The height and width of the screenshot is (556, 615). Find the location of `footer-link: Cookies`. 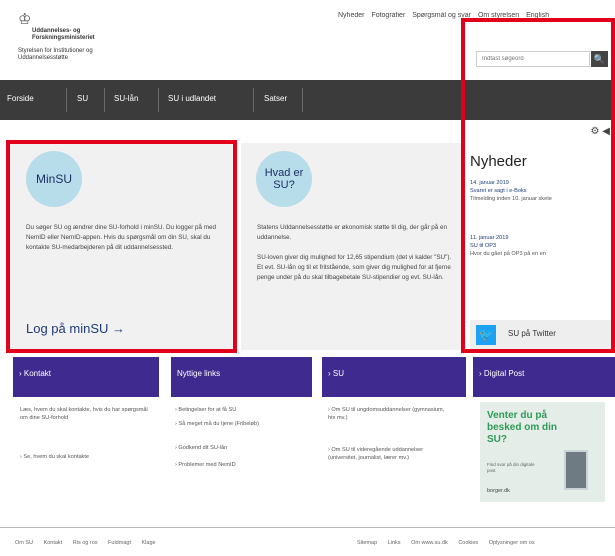

footer-link: Cookies is located at coordinates (468, 543).